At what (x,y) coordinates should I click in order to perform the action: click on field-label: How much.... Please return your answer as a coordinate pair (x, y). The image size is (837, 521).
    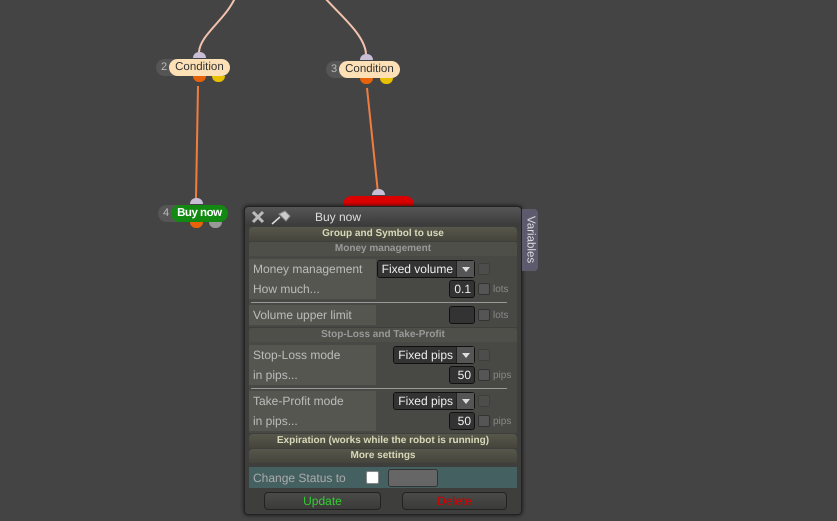
    Looking at the image, I should click on (312, 289).